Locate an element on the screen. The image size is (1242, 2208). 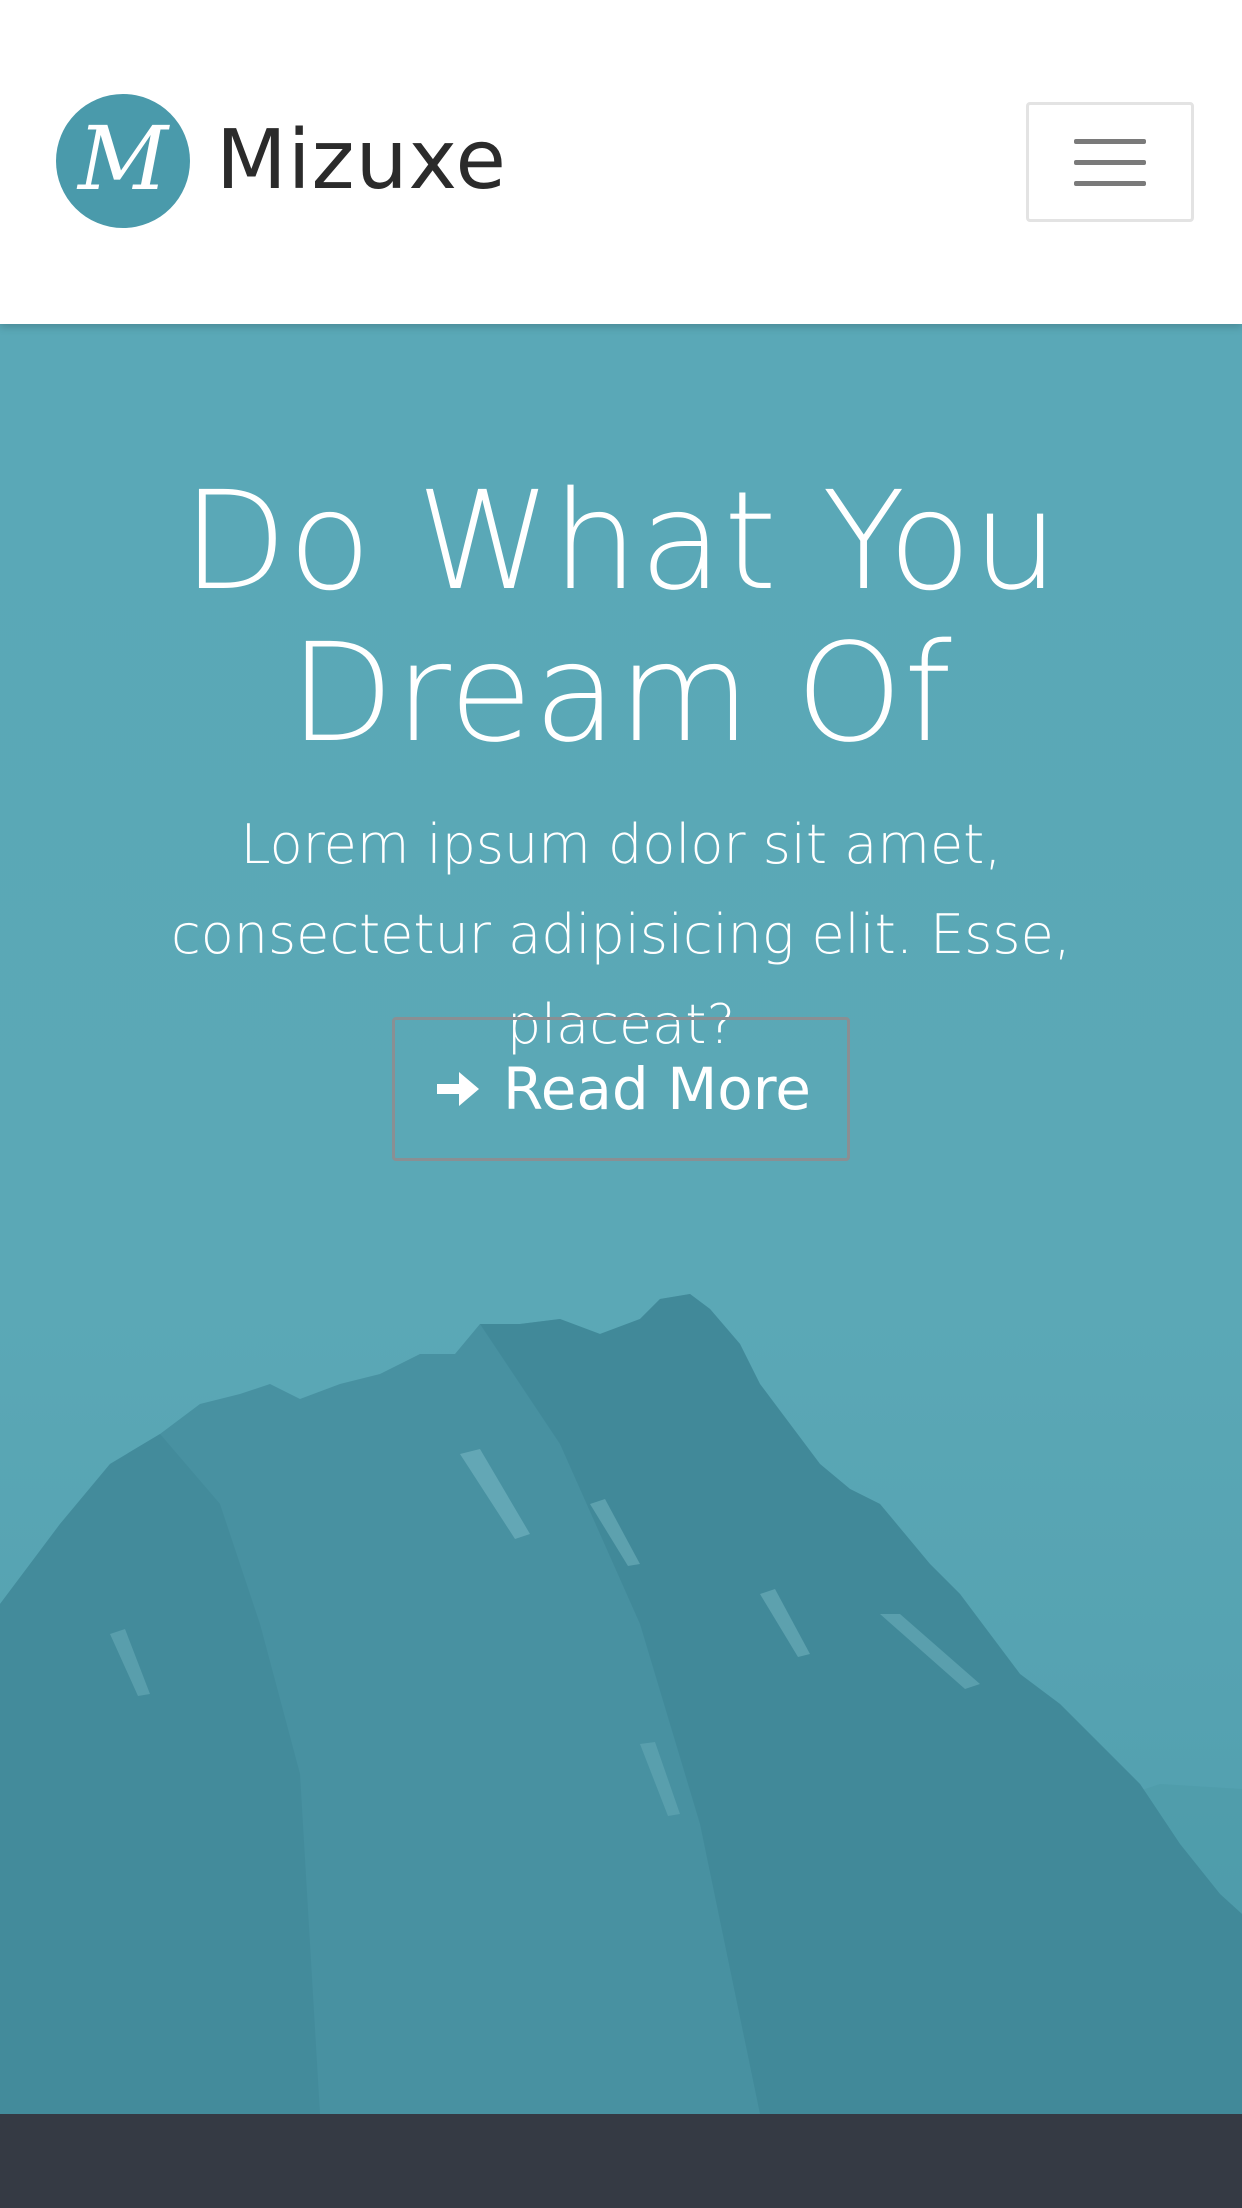
brand-link: M Mizuxe is located at coordinates (281, 161).